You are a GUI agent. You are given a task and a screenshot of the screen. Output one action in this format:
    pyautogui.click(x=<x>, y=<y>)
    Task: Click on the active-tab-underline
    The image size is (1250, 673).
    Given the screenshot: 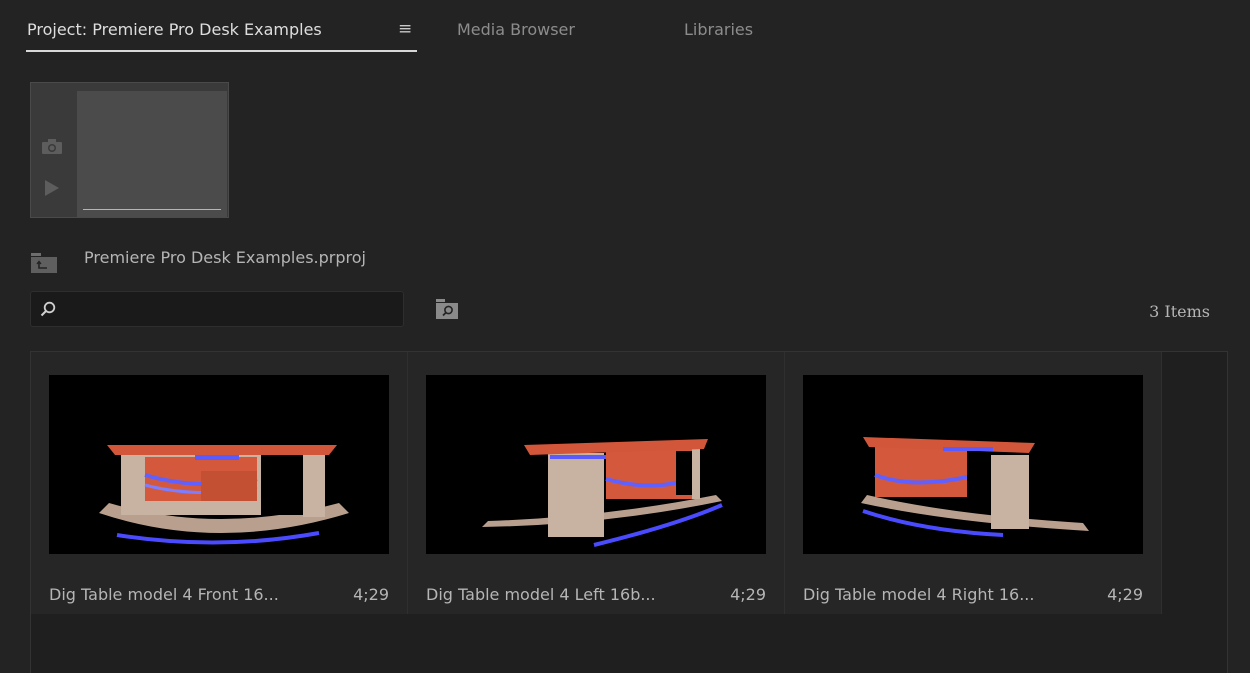 What is the action you would take?
    pyautogui.click(x=221, y=51)
    